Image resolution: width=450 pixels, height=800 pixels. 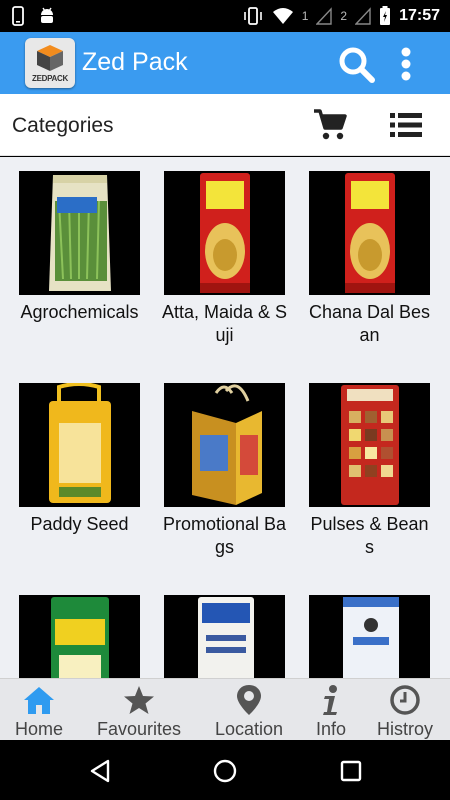 I want to click on sim1-label: 1, so click(x=305, y=16).